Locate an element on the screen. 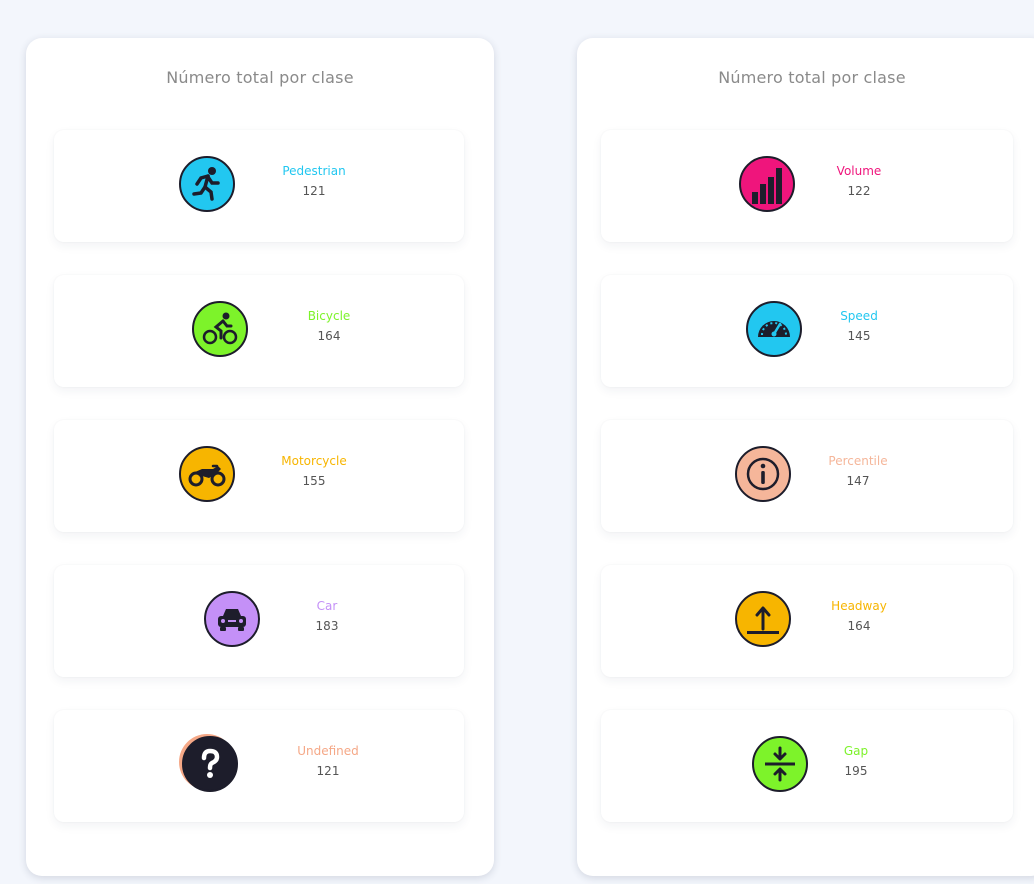 Image resolution: width=1034 pixels, height=884 pixels. item-label: Speed is located at coordinates (859, 316).